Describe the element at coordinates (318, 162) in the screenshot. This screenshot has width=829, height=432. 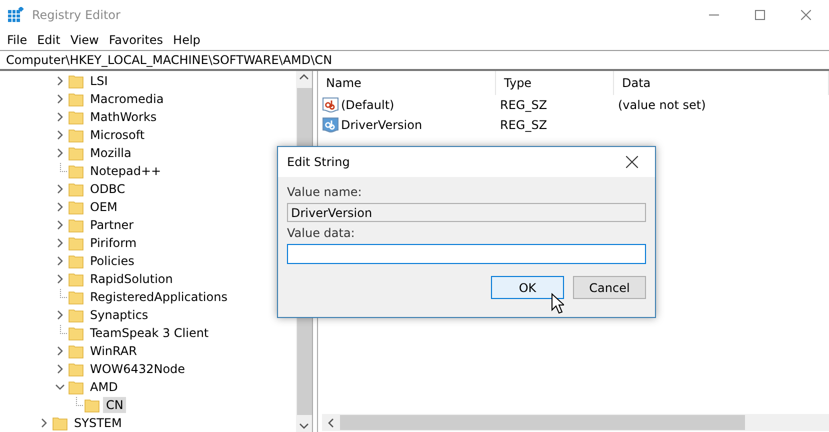
I see `dialog-title: Edit String` at that location.